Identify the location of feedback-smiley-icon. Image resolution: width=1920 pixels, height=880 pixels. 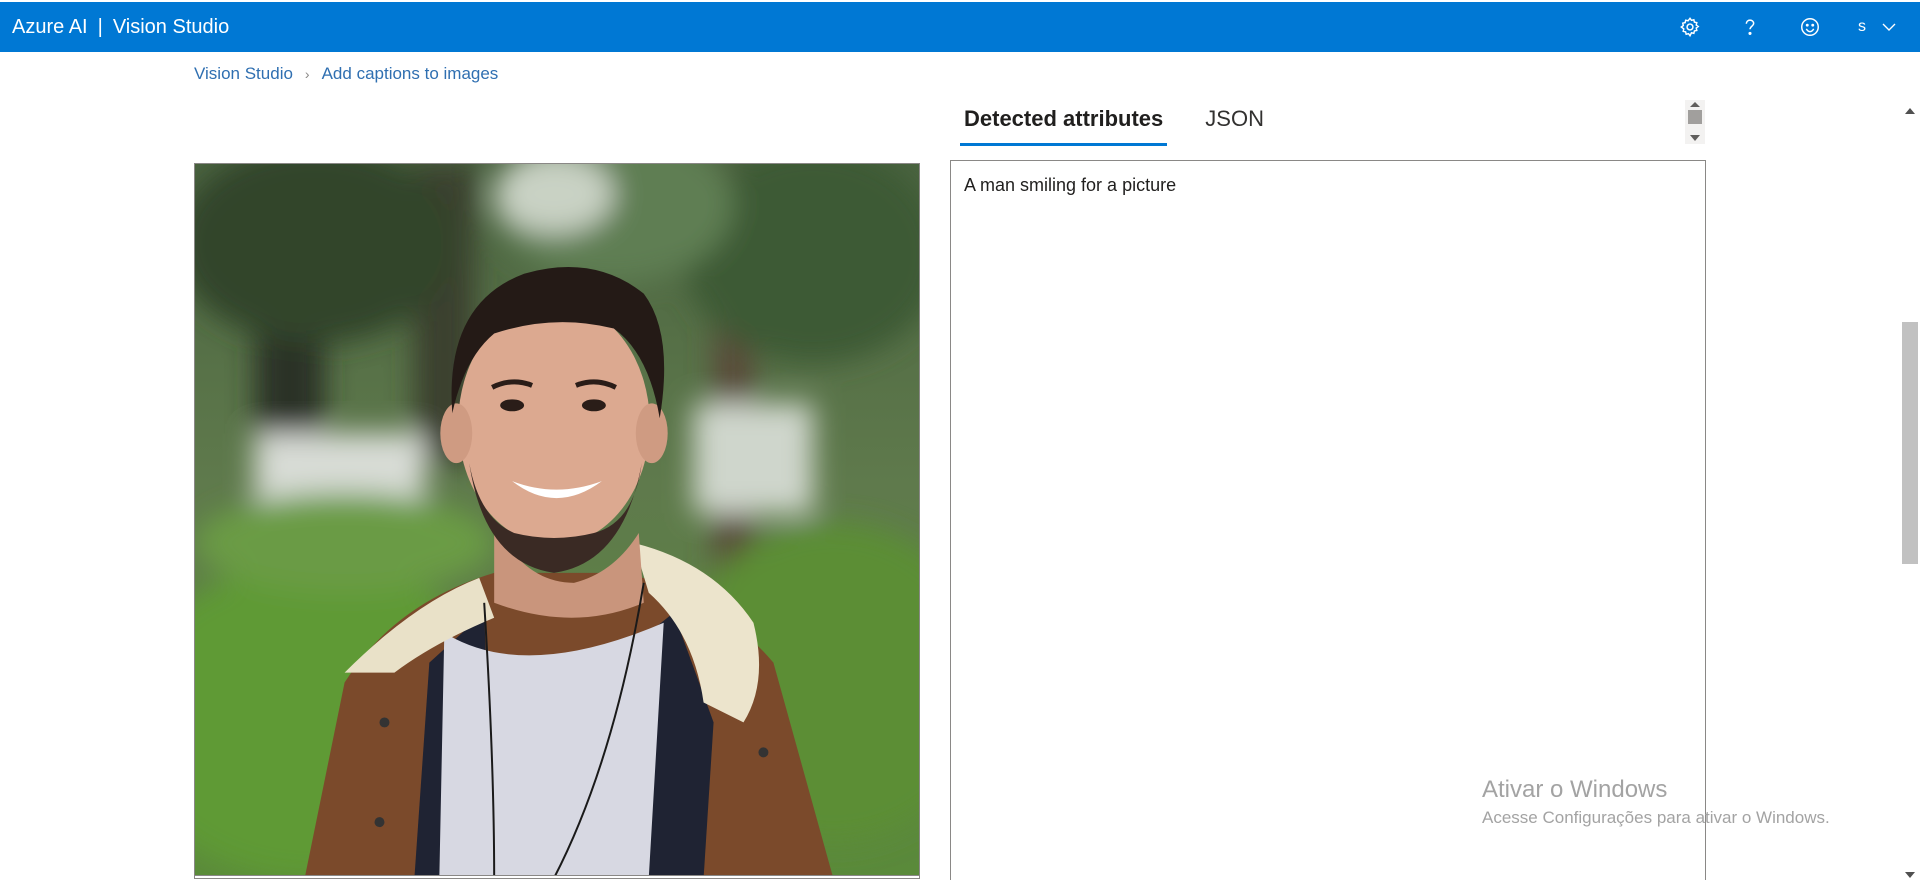
(1810, 27).